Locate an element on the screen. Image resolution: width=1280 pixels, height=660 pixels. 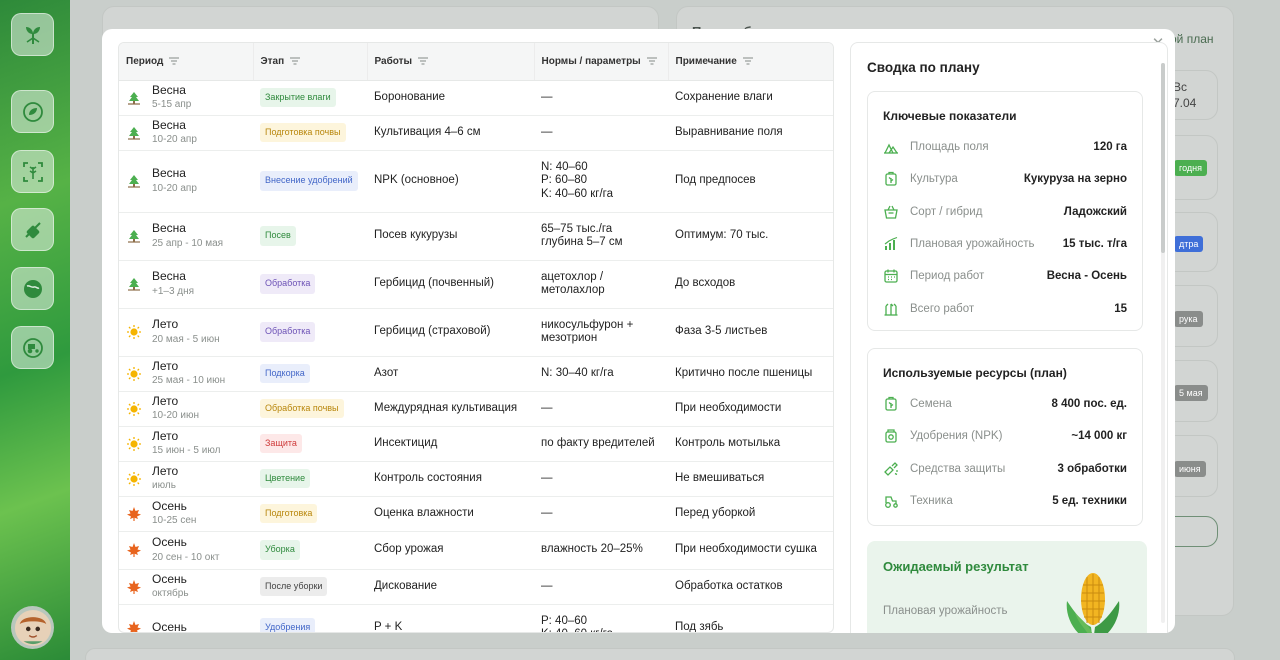
column-header: Примечание is located at coordinates (750, 62).